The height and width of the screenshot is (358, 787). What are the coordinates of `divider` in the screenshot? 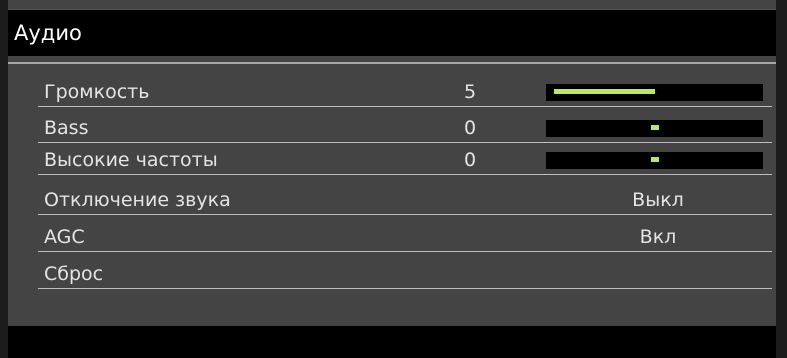 It's located at (392, 63).